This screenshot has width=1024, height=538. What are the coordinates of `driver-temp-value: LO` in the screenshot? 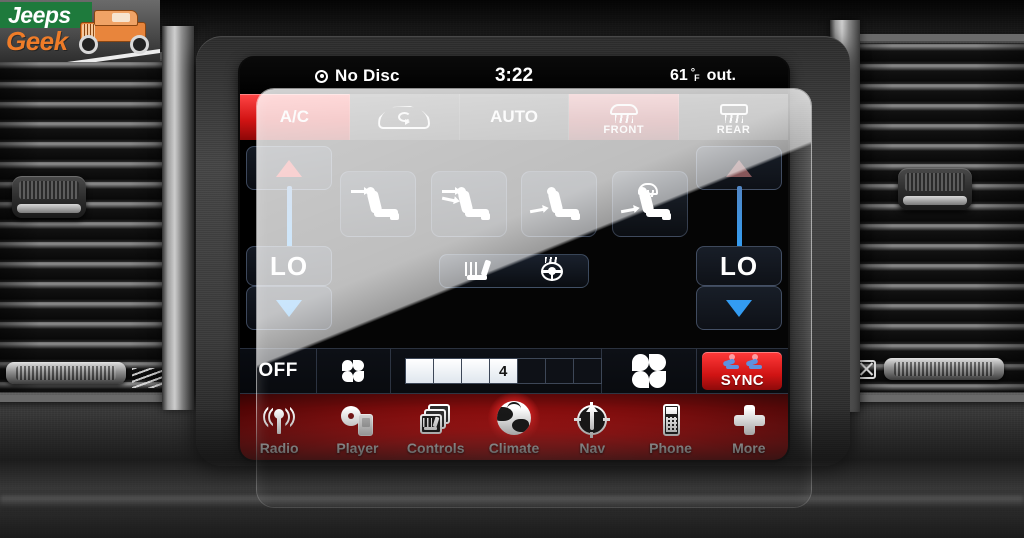 It's located at (289, 266).